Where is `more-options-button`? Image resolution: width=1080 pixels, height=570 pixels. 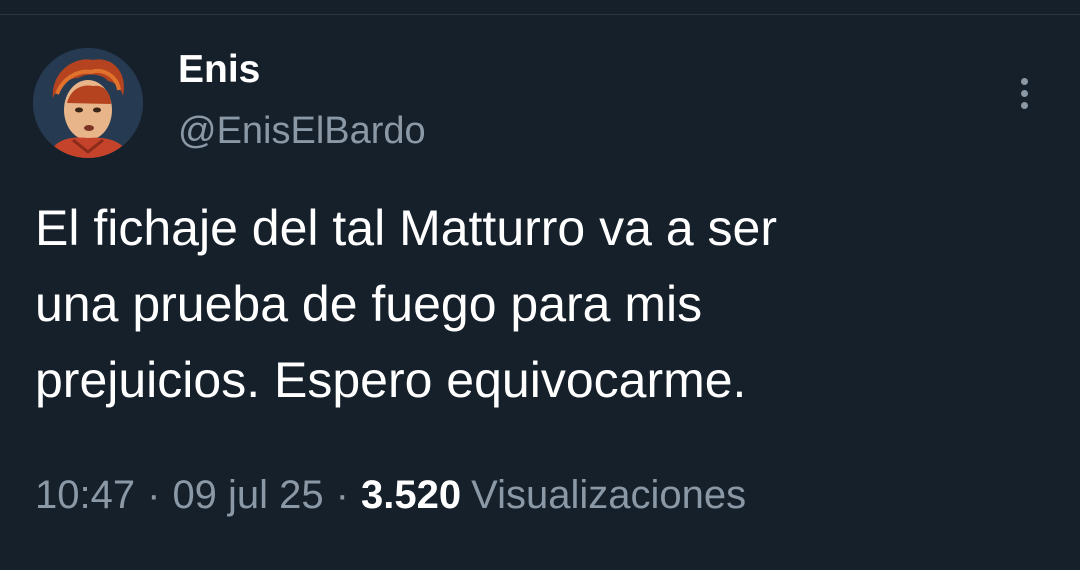 more-options-button is located at coordinates (1024, 93).